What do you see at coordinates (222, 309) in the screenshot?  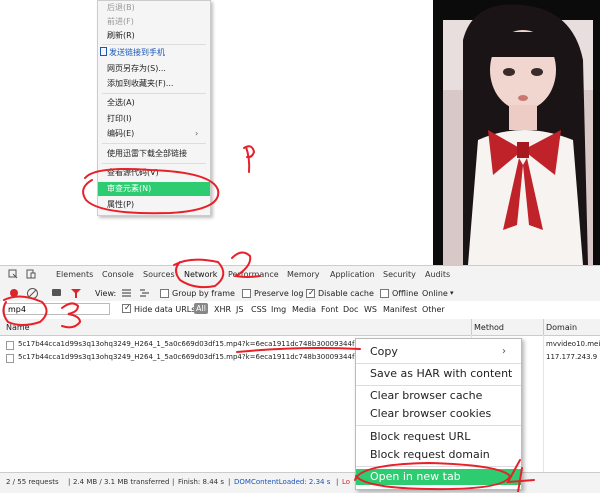 I see `type-filter-xhr: XHR` at bounding box center [222, 309].